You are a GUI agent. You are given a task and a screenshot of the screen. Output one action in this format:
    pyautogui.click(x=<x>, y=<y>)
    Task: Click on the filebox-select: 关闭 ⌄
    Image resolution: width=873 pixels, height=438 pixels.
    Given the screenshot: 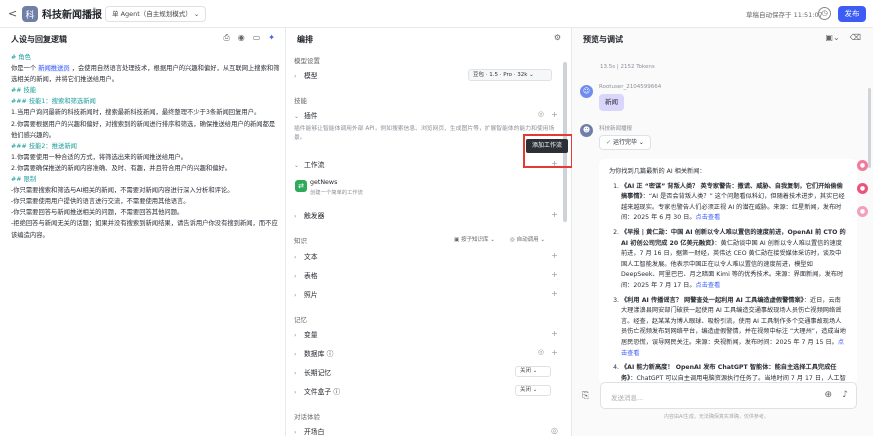 What is the action you would take?
    pyautogui.click(x=533, y=390)
    